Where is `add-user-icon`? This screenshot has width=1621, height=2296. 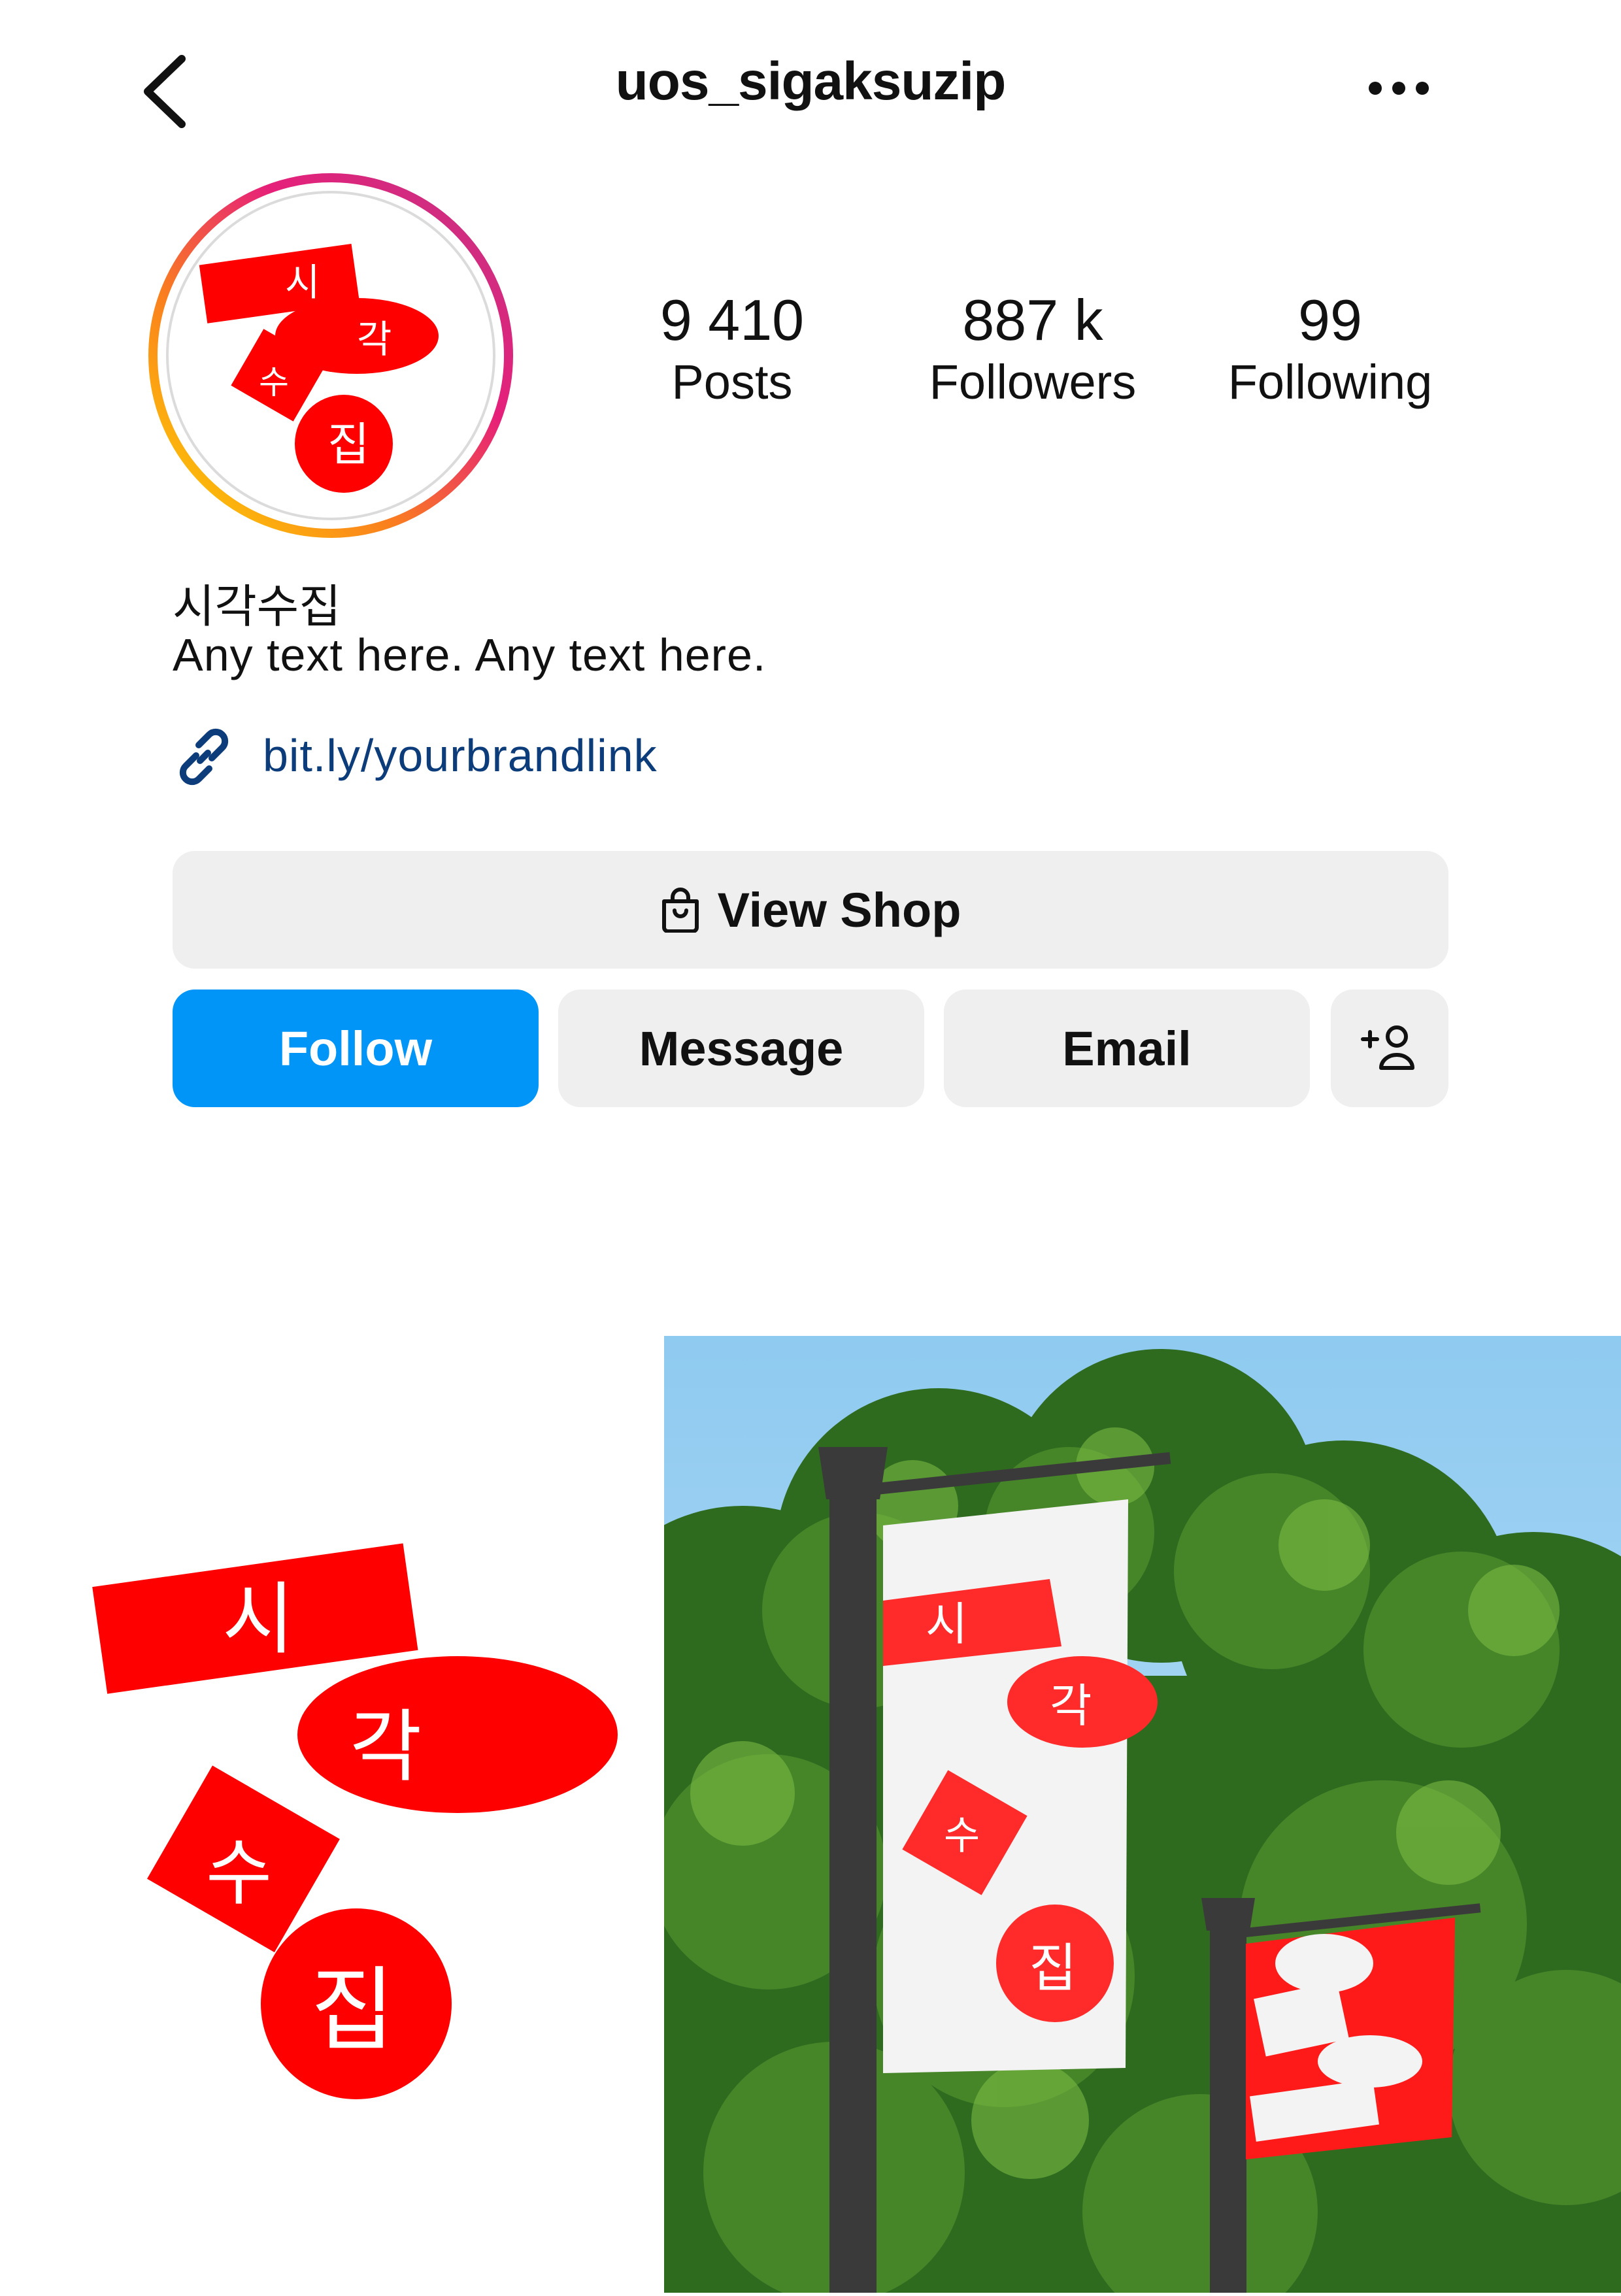
add-user-icon is located at coordinates (1388, 1047).